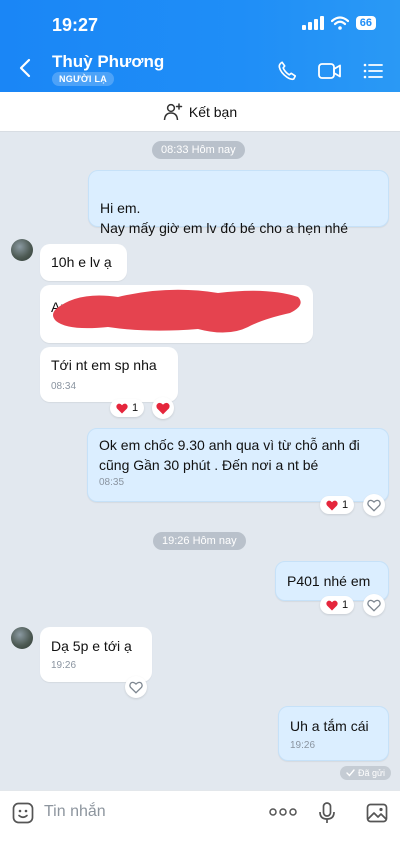 Image resolution: width=400 pixels, height=866 pixels. I want to click on message-bubble-incoming: 10h e lv ạ, so click(83, 262).